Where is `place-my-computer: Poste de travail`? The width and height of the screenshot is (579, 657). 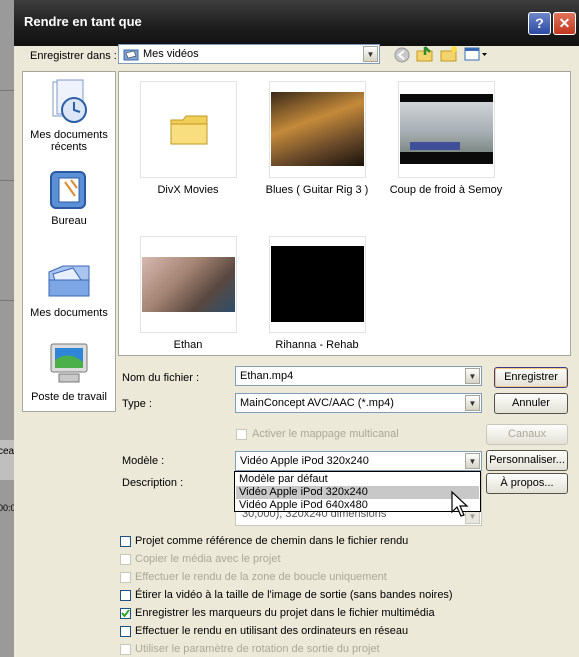 place-my-computer: Poste de travail is located at coordinates (69, 371).